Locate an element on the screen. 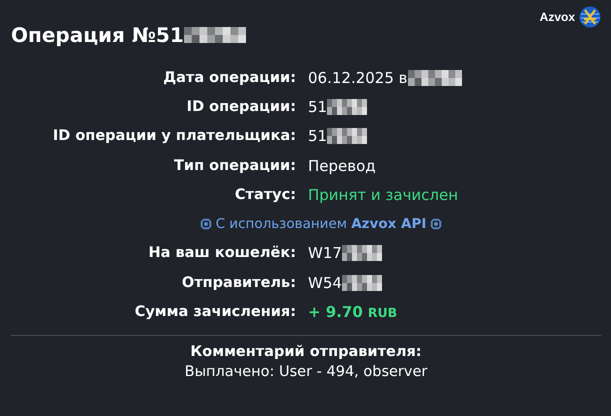 This screenshot has height=416, width=611. api-note: С использованием Azvox API is located at coordinates (321, 224).